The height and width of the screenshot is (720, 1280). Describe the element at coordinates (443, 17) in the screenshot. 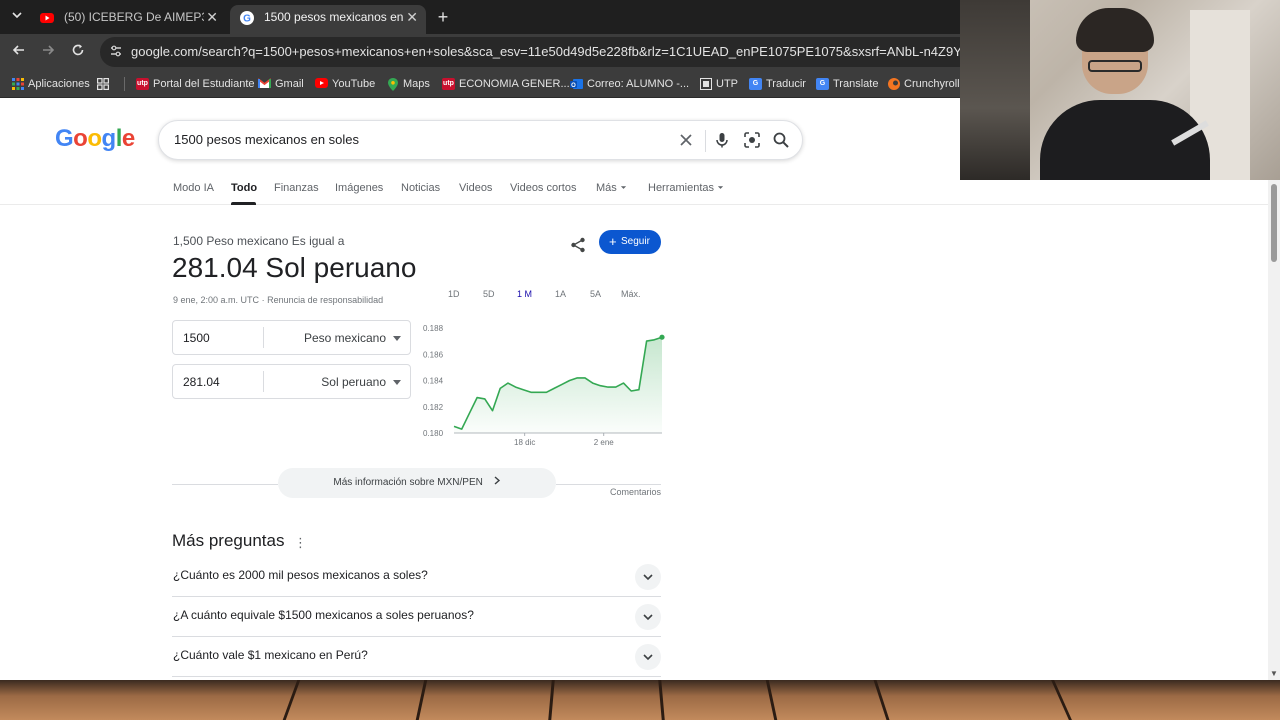

I see `new-tab-button: +` at that location.